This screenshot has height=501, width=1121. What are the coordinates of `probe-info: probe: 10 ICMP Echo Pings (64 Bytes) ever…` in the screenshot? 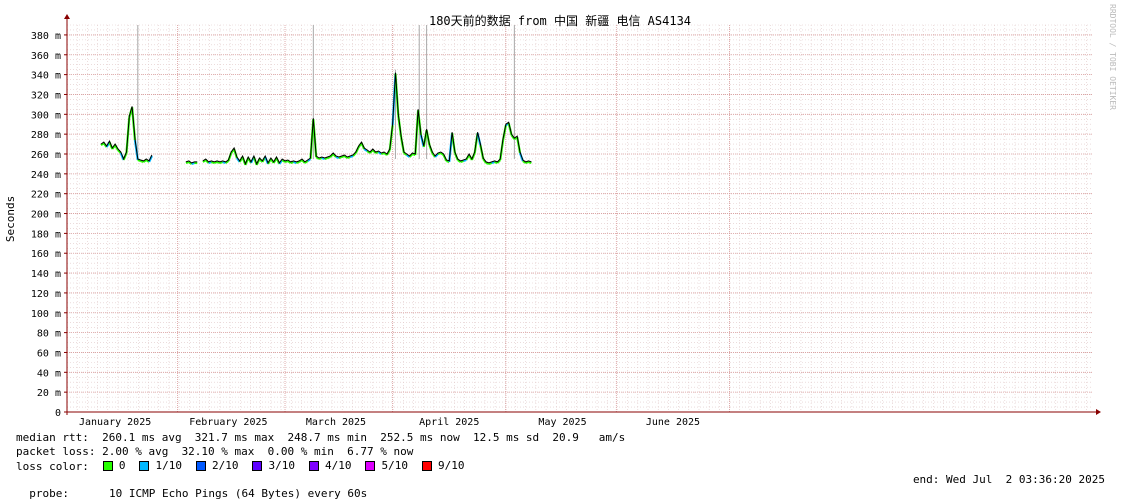 It's located at (191, 487).